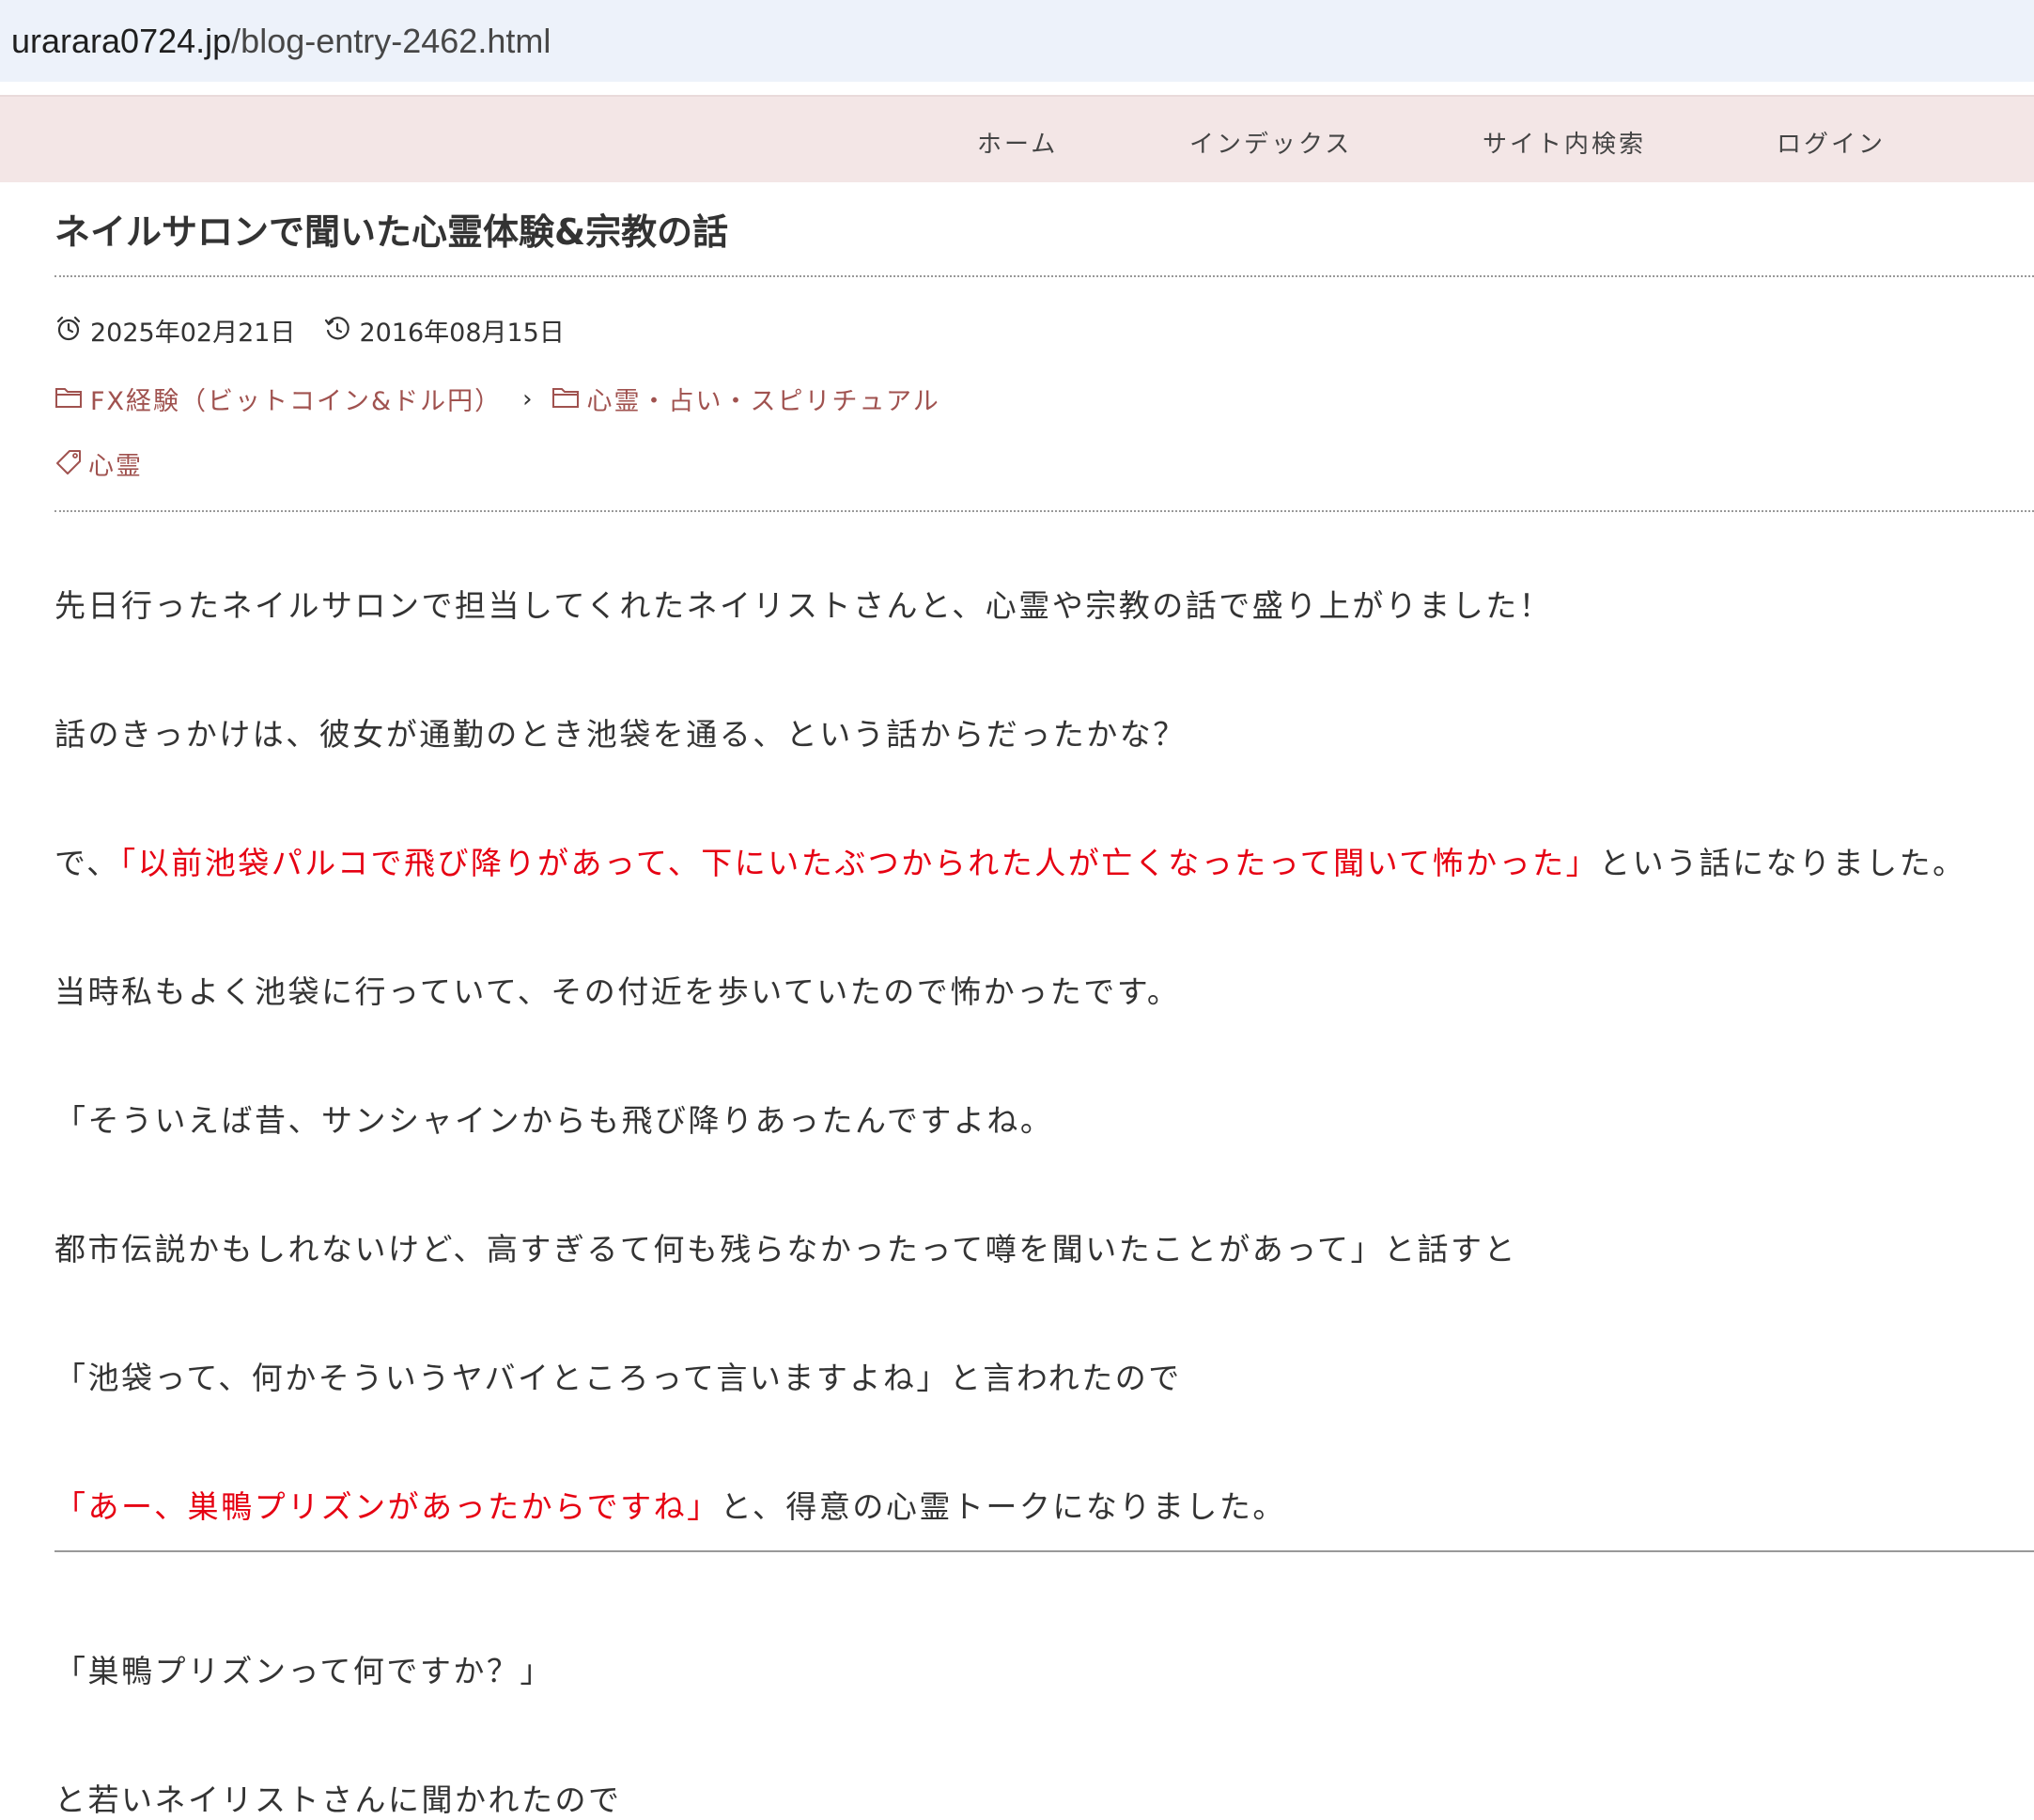 This screenshot has height=1820, width=2034. Describe the element at coordinates (1017, 142) in the screenshot. I see `nav-home-link: ホーム` at that location.